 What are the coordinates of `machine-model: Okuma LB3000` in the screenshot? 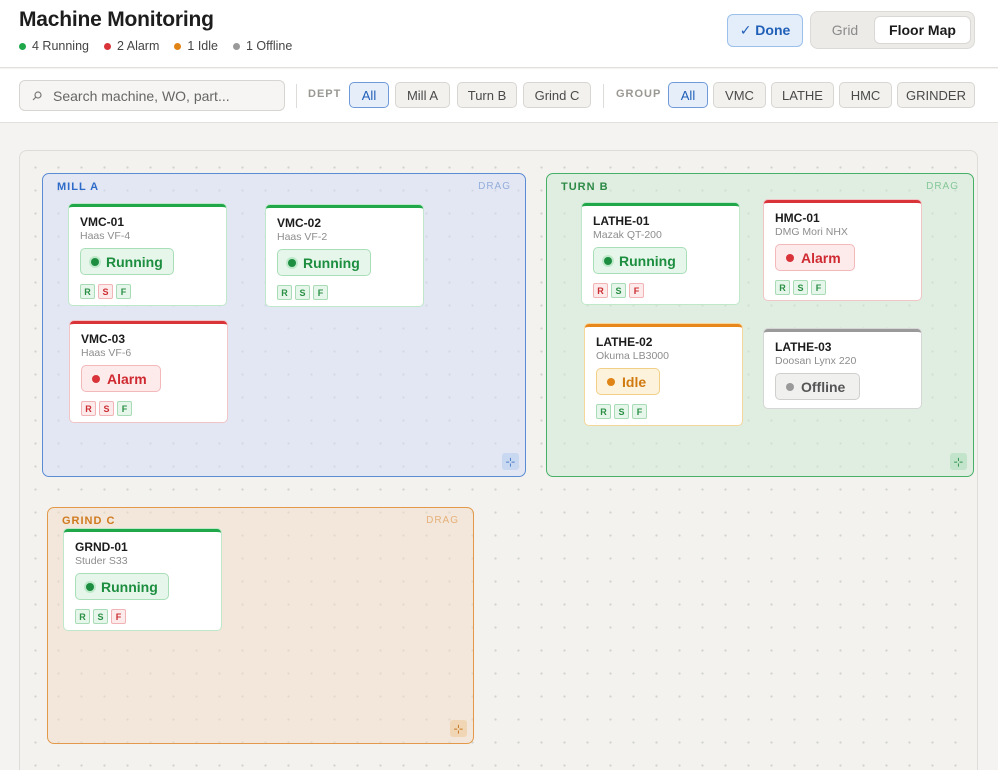 It's located at (632, 356).